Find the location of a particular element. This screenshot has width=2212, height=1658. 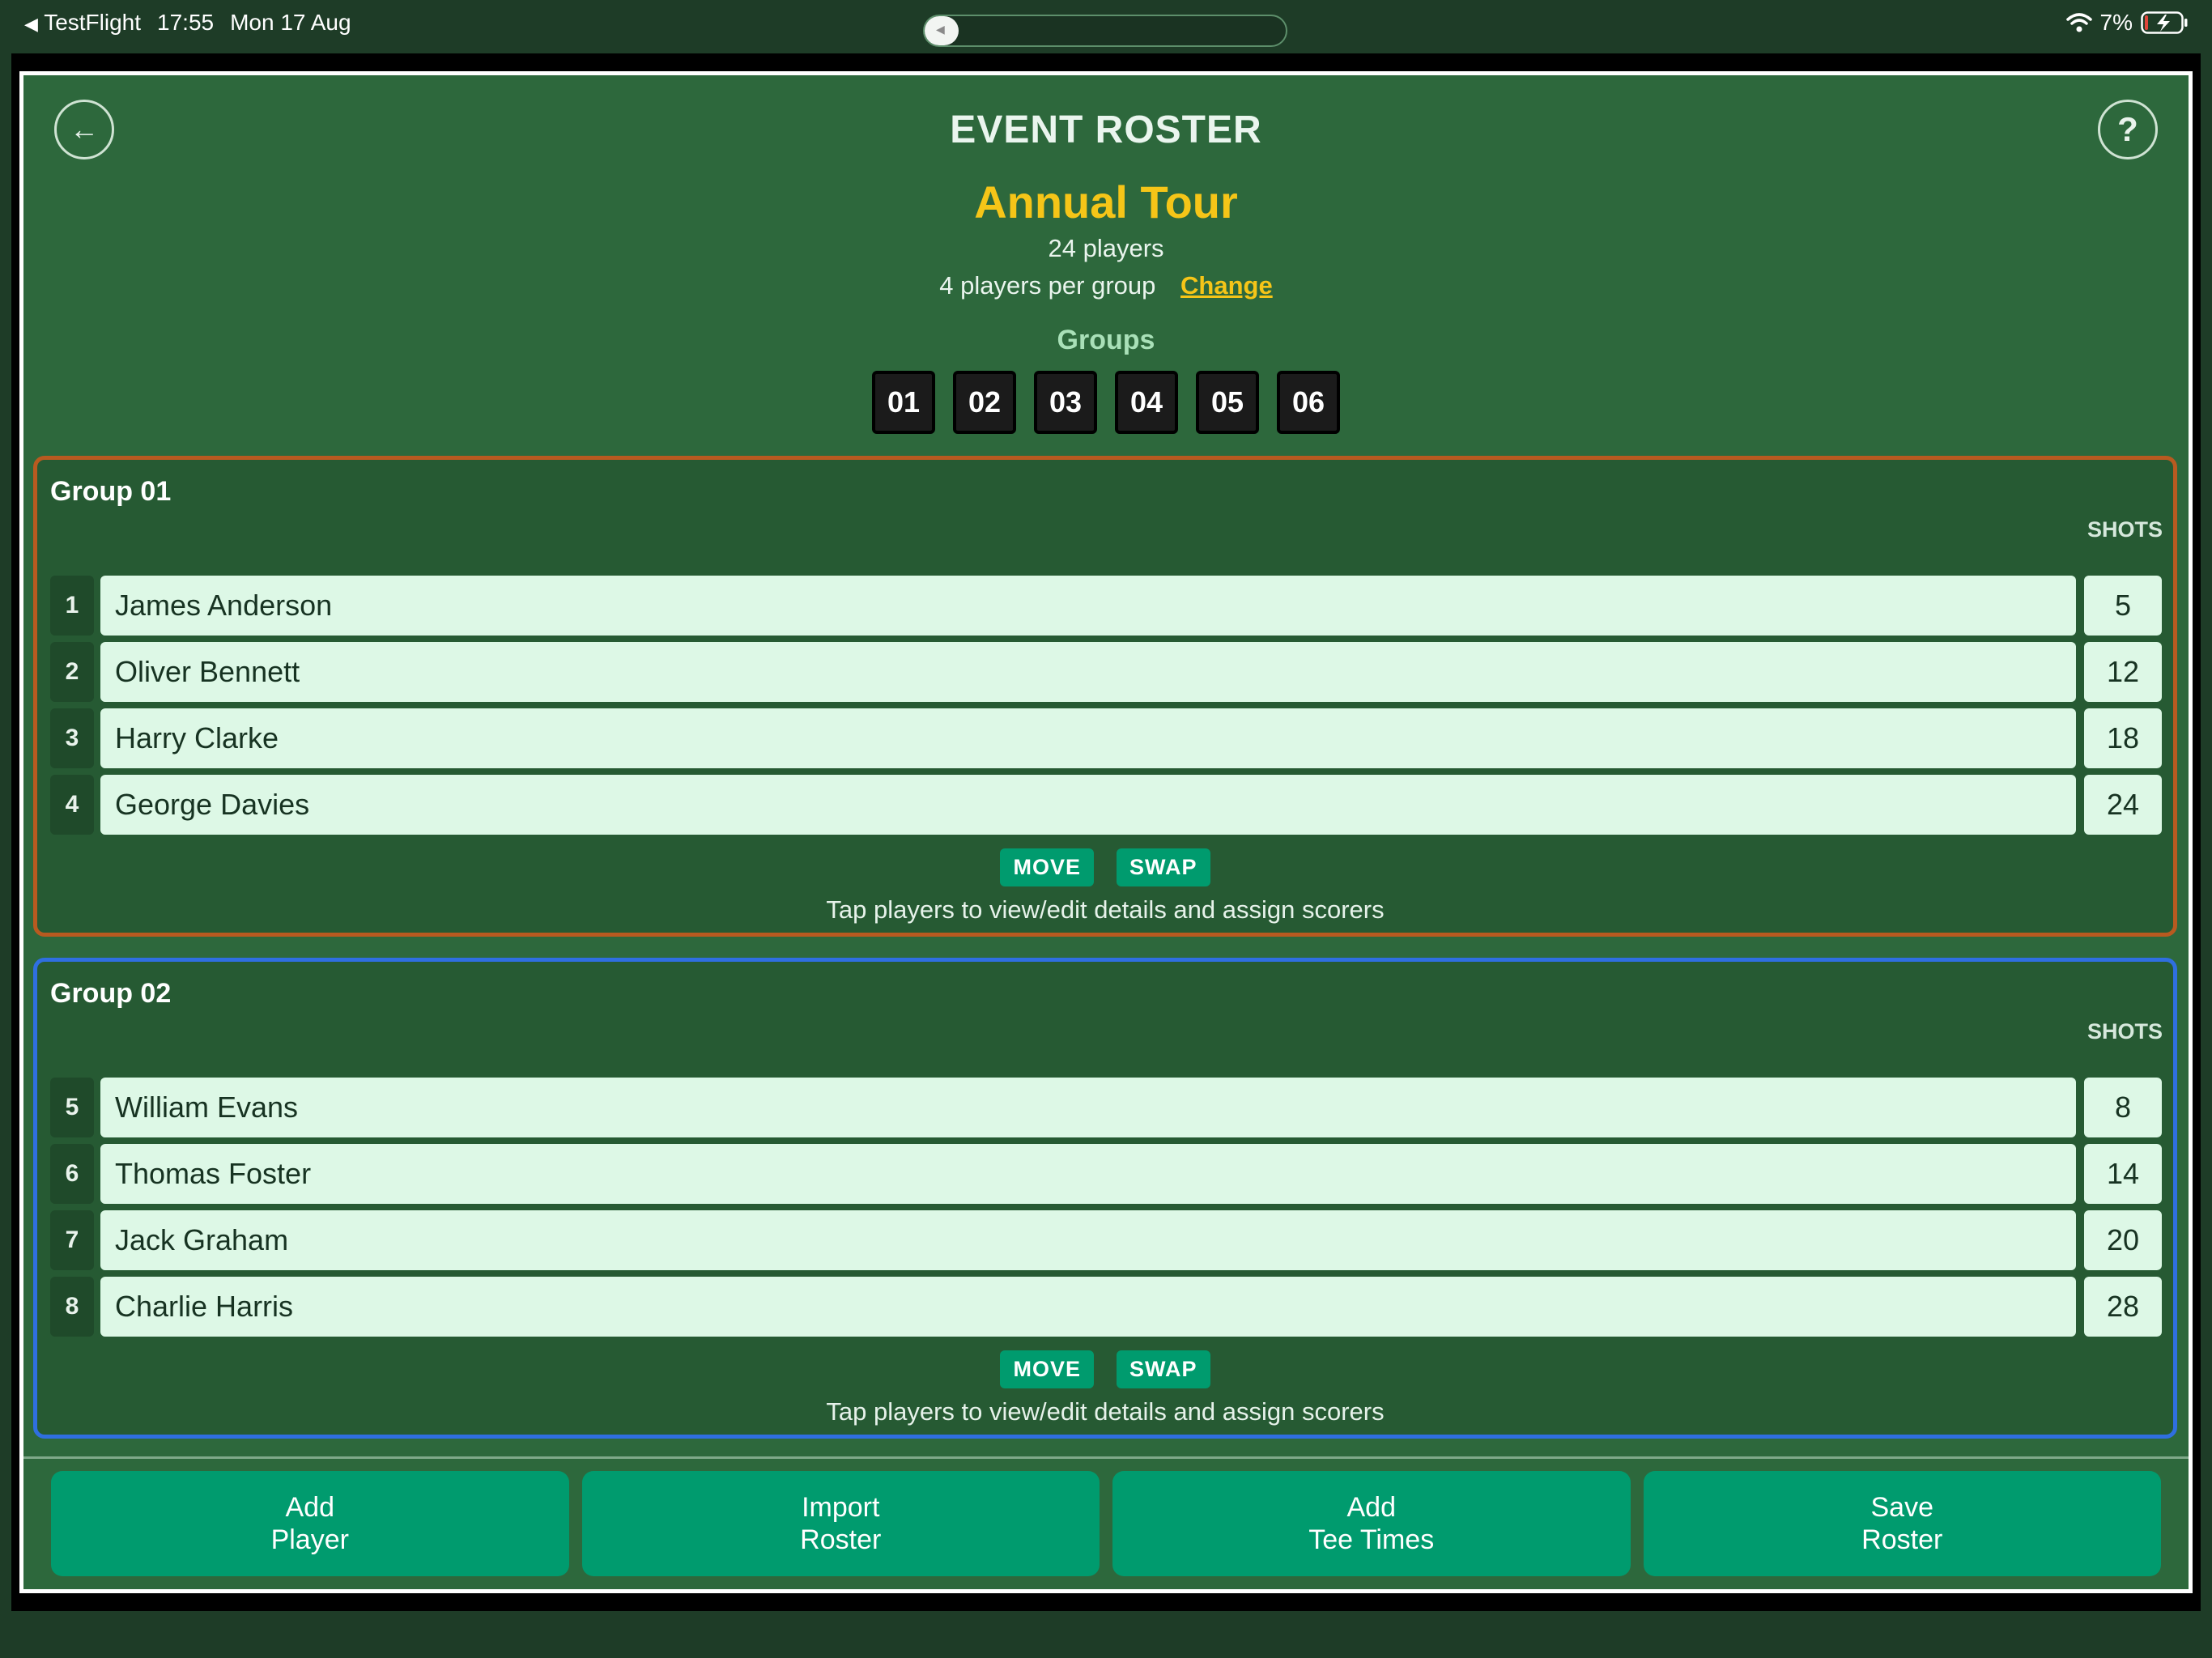

group-tile-05: 05 is located at coordinates (1228, 402).